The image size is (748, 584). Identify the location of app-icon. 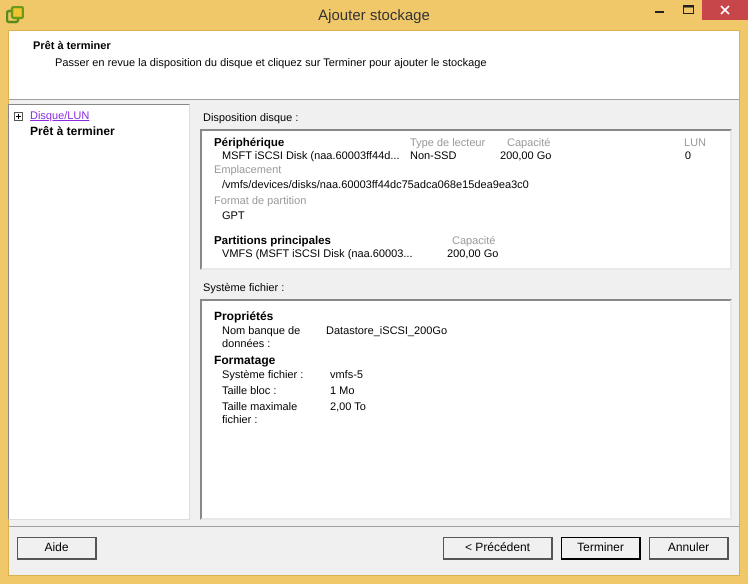
(15, 15).